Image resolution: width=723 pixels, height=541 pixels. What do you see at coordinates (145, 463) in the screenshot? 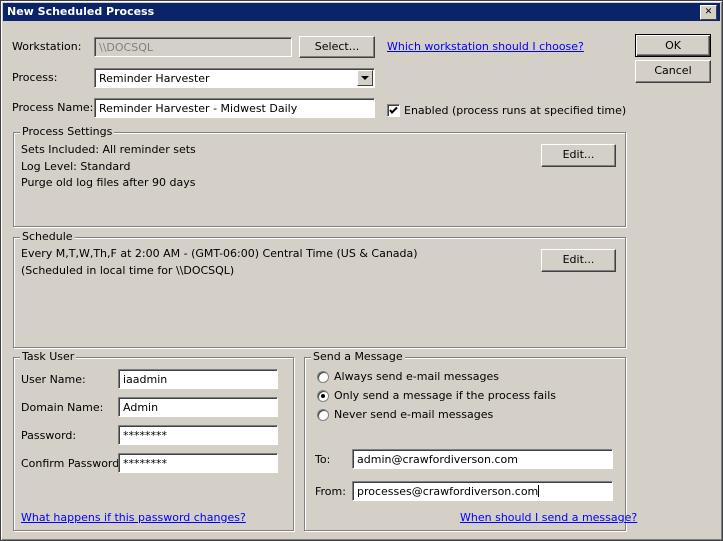
I see `confirm-password-value: ********` at bounding box center [145, 463].